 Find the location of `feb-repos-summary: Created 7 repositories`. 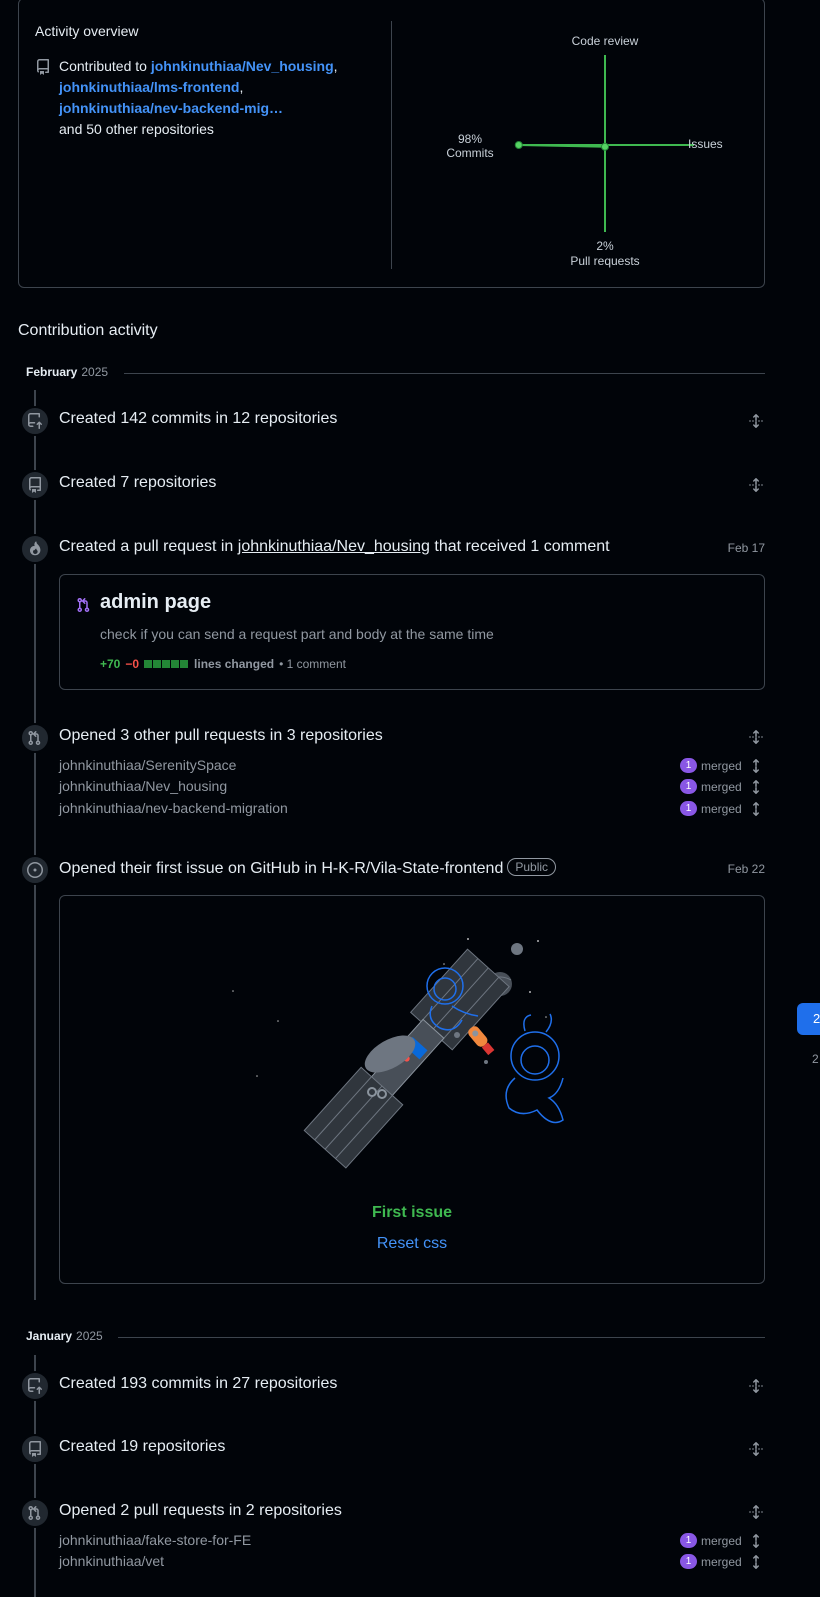

feb-repos-summary: Created 7 repositories is located at coordinates (137, 483).